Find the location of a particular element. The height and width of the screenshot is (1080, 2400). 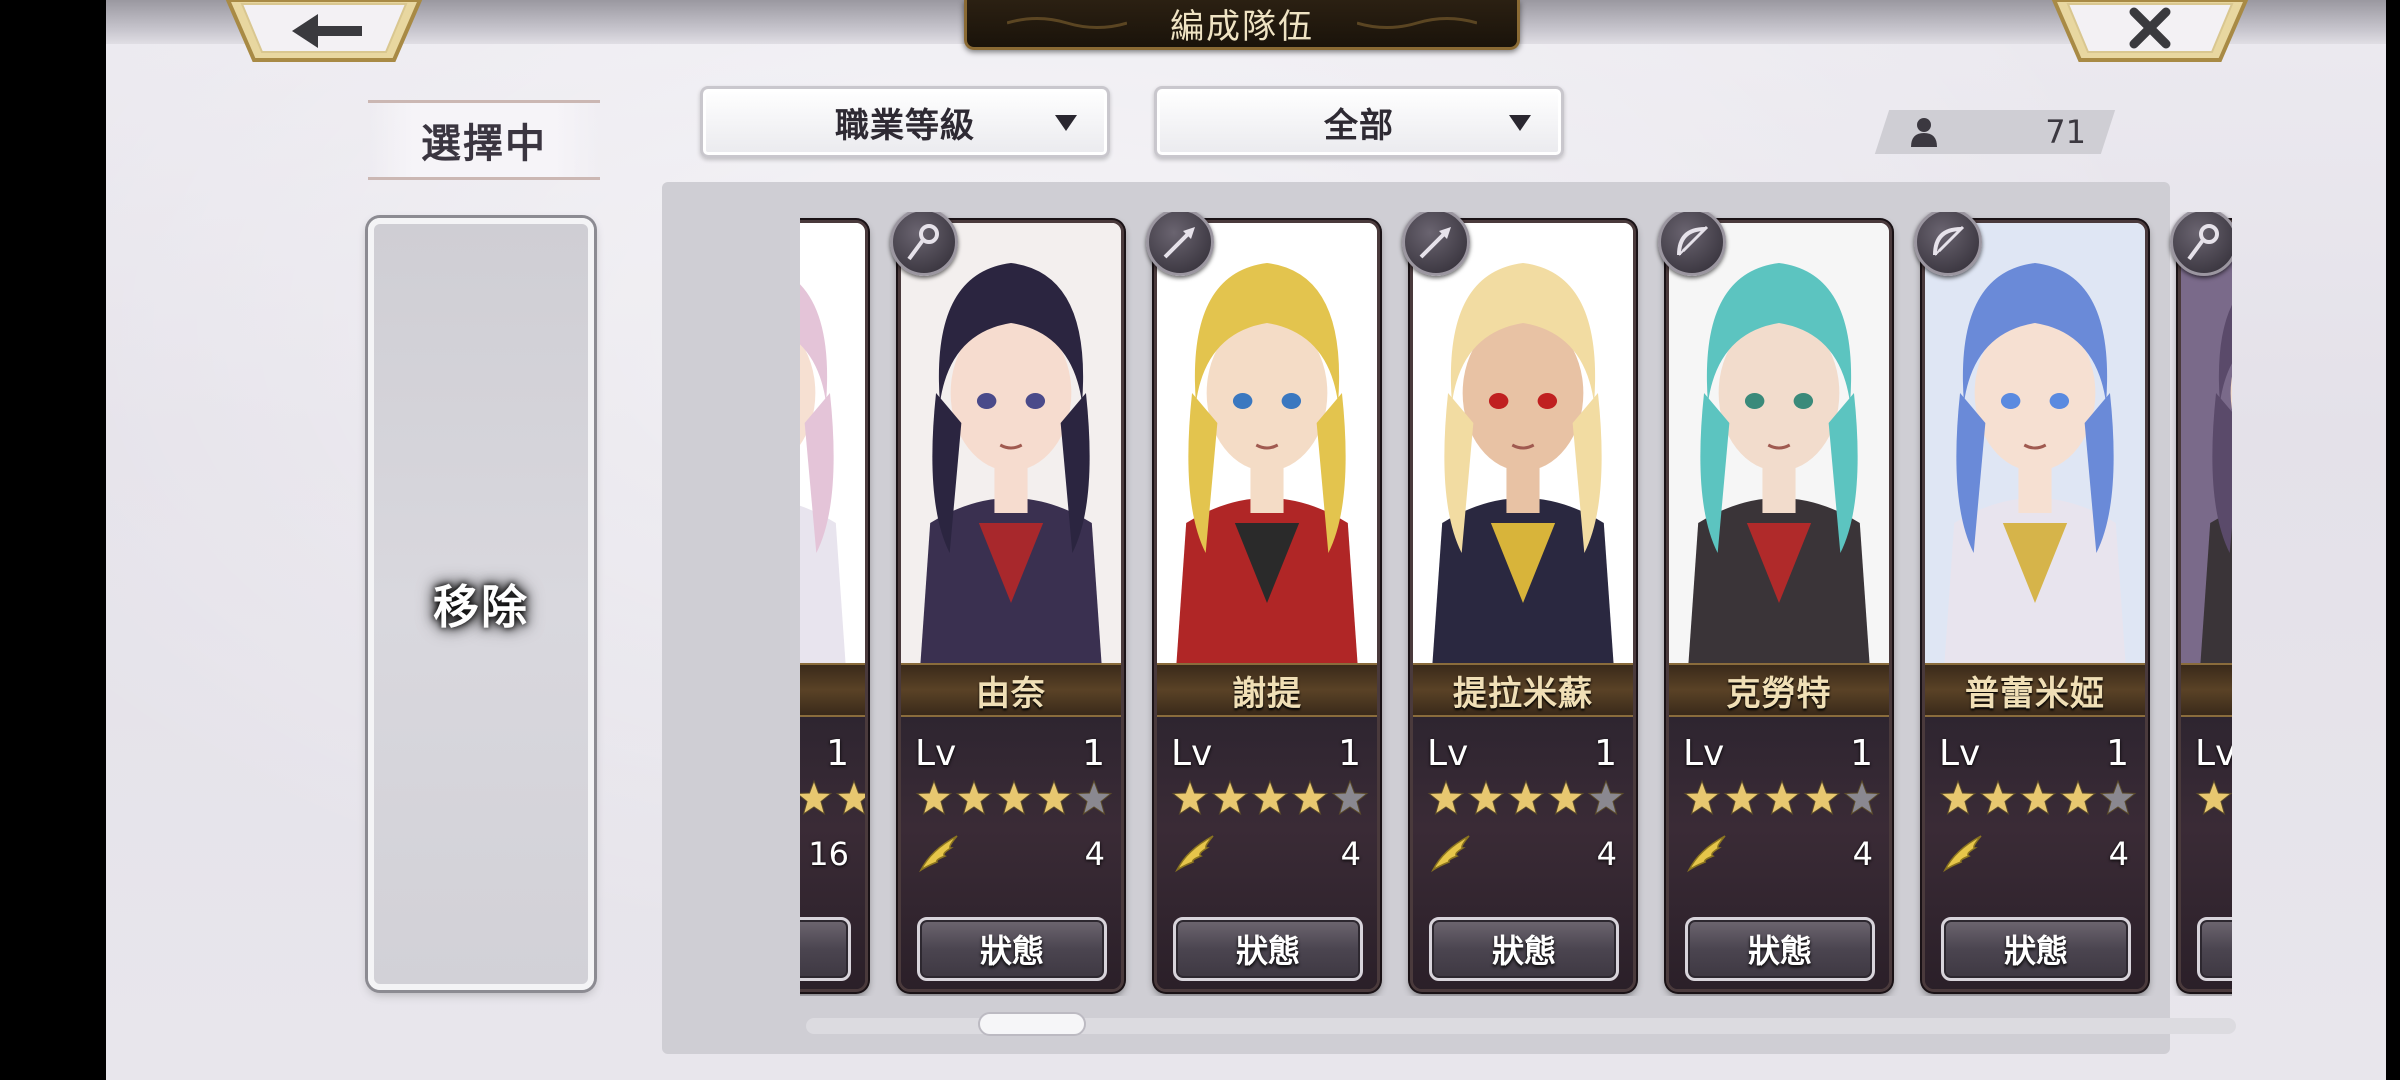

character-name: 克勞特 is located at coordinates (1779, 693).